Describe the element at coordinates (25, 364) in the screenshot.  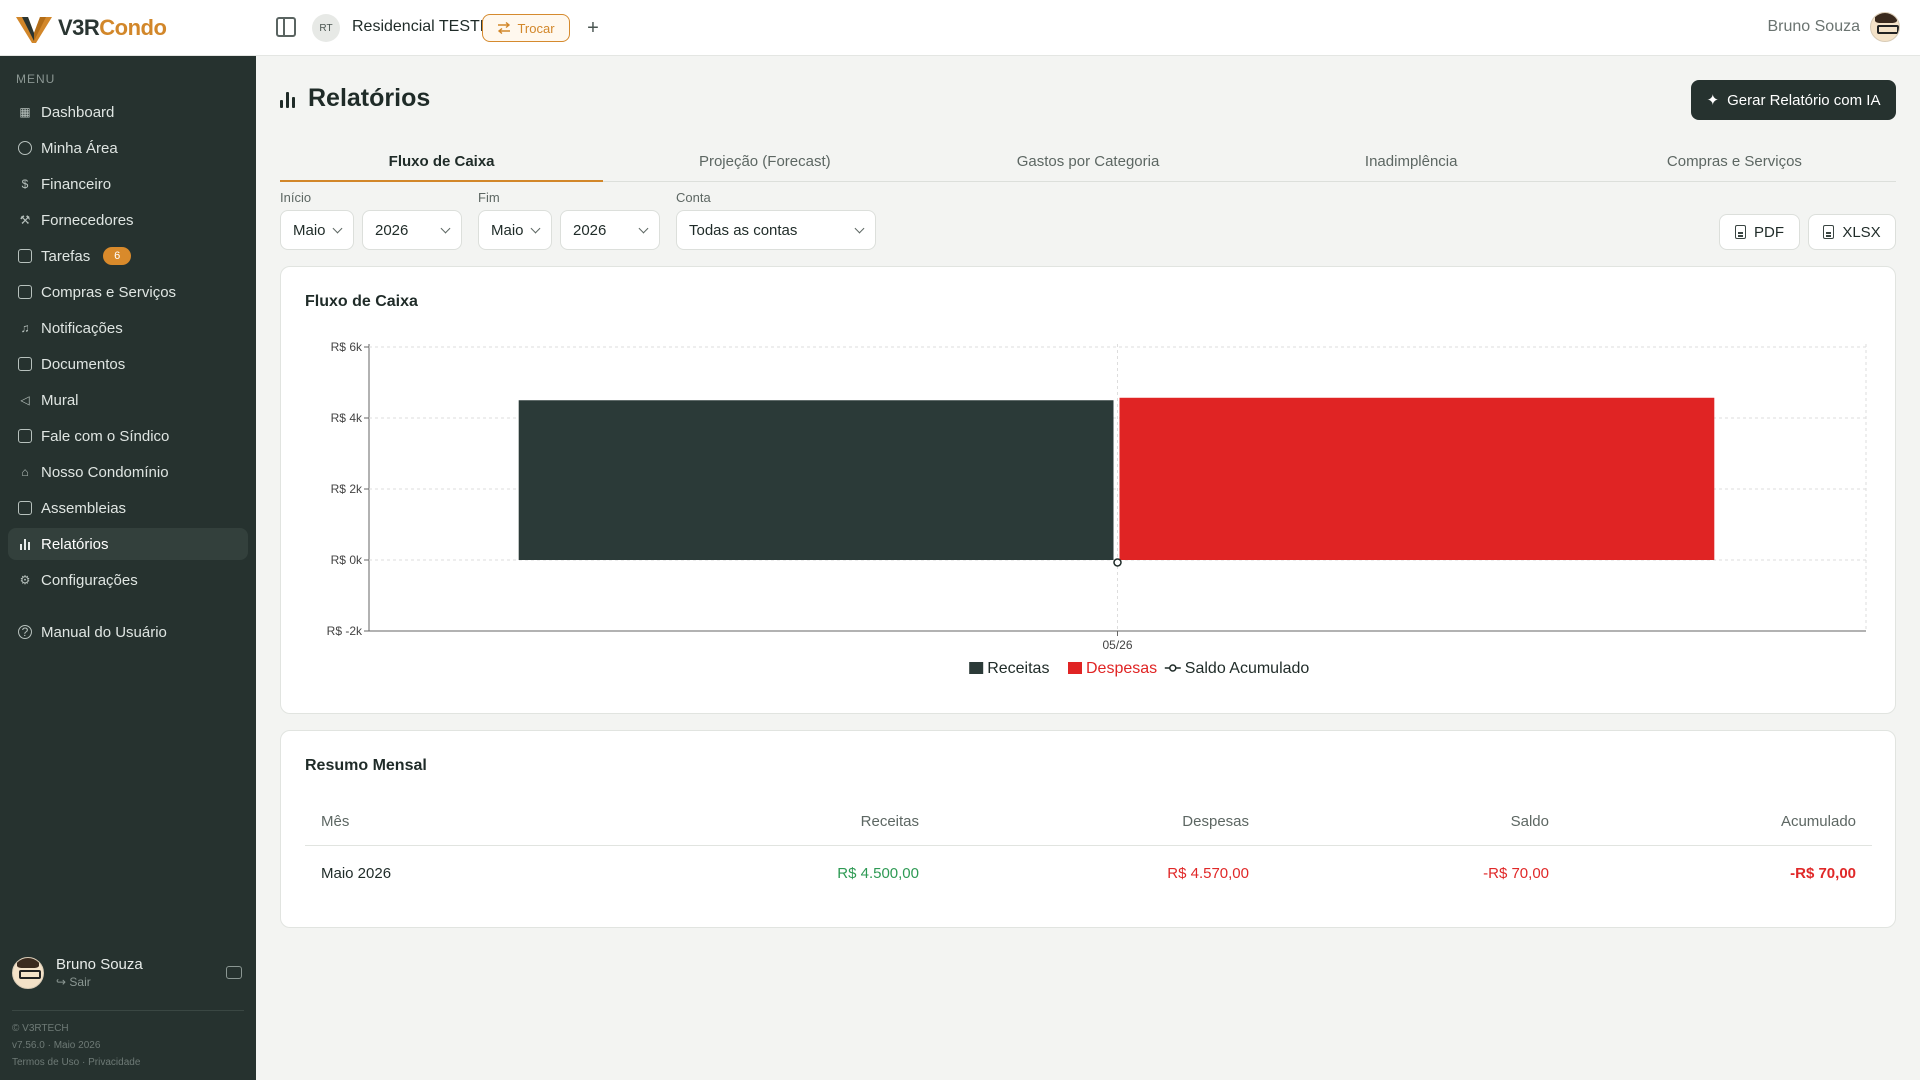
I see `folder-icon` at that location.